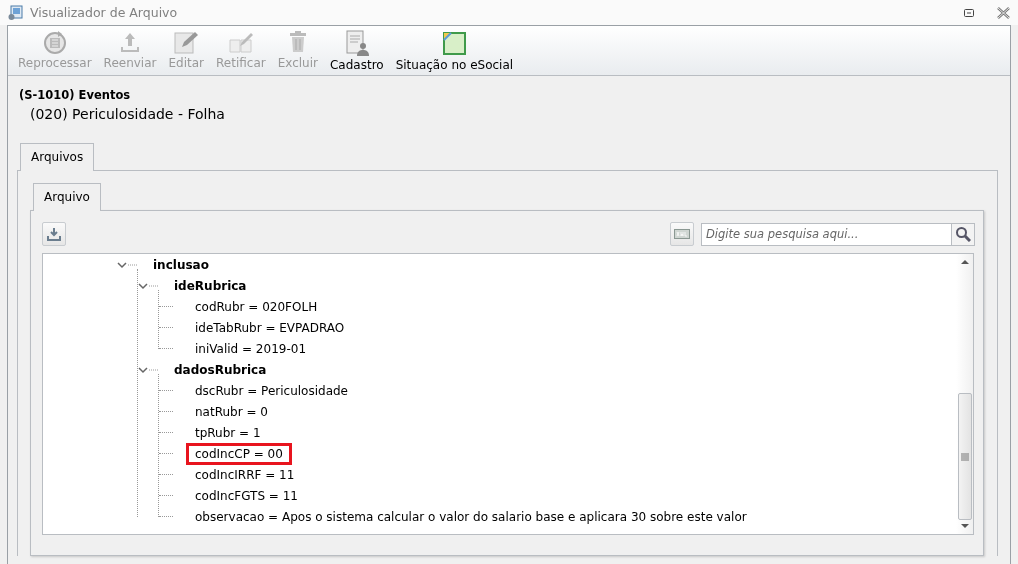 The image size is (1018, 564). What do you see at coordinates (356, 43) in the screenshot?
I see `document-person-icon` at bounding box center [356, 43].